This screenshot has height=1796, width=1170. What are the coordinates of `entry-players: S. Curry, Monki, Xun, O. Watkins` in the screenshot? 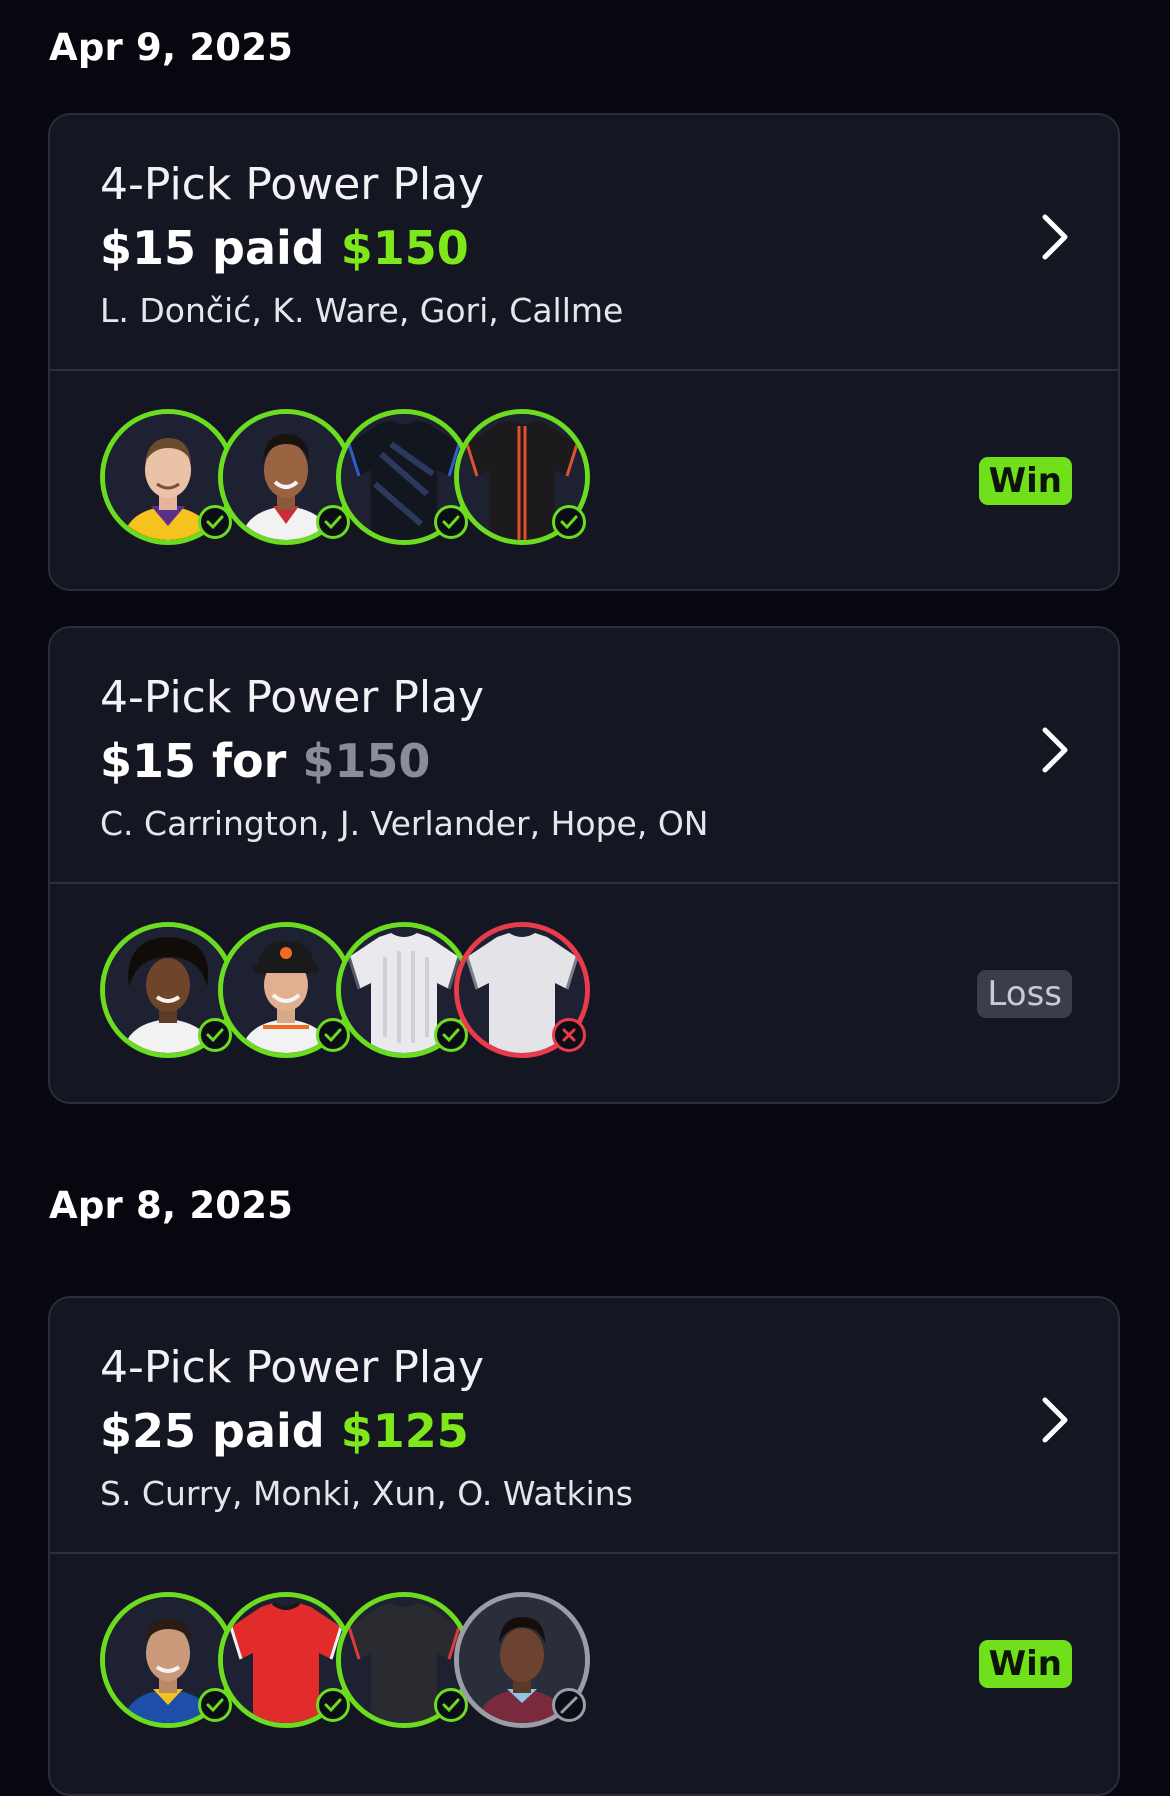 It's located at (366, 1493).